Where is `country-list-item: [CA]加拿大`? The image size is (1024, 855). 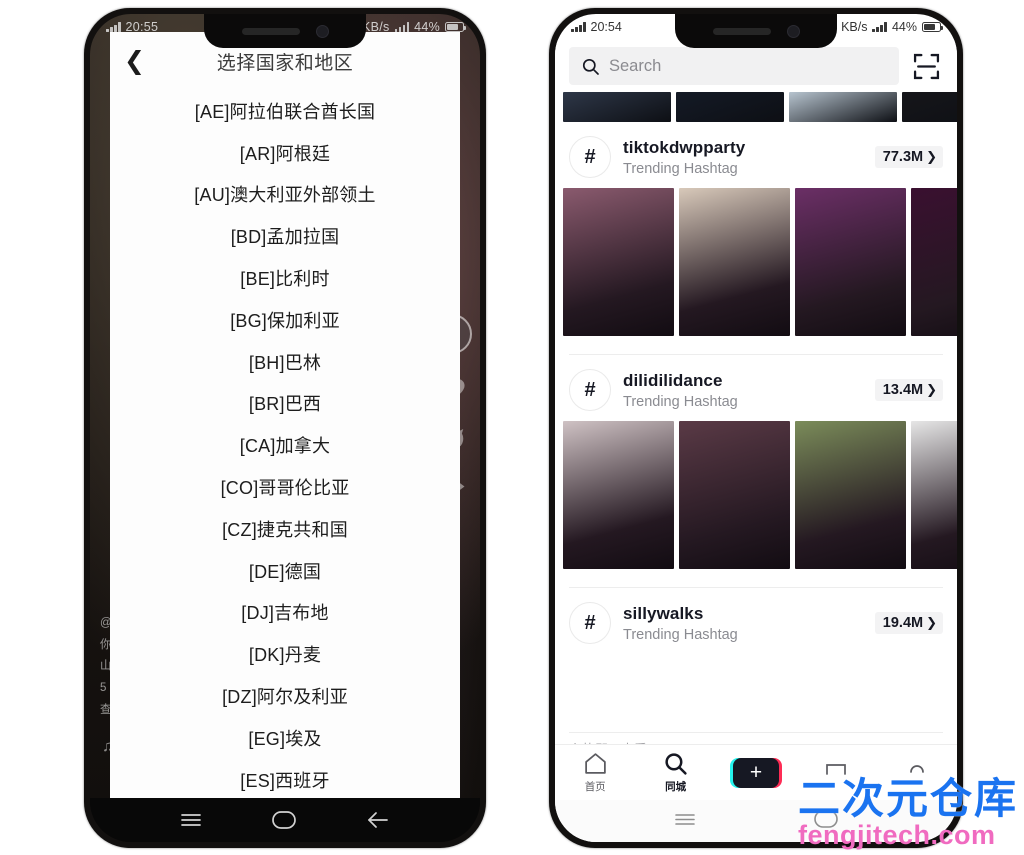
country-list-item: [CA]加拿大 is located at coordinates (285, 445).